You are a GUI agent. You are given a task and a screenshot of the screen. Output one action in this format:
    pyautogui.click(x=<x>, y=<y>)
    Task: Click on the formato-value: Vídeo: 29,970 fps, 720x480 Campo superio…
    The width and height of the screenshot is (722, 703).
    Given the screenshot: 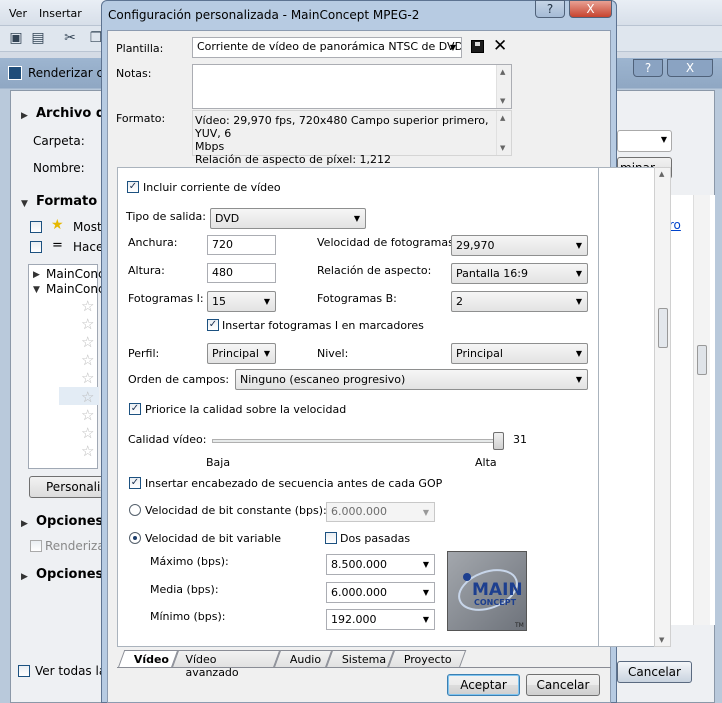 What is the action you would take?
    pyautogui.click(x=345, y=140)
    